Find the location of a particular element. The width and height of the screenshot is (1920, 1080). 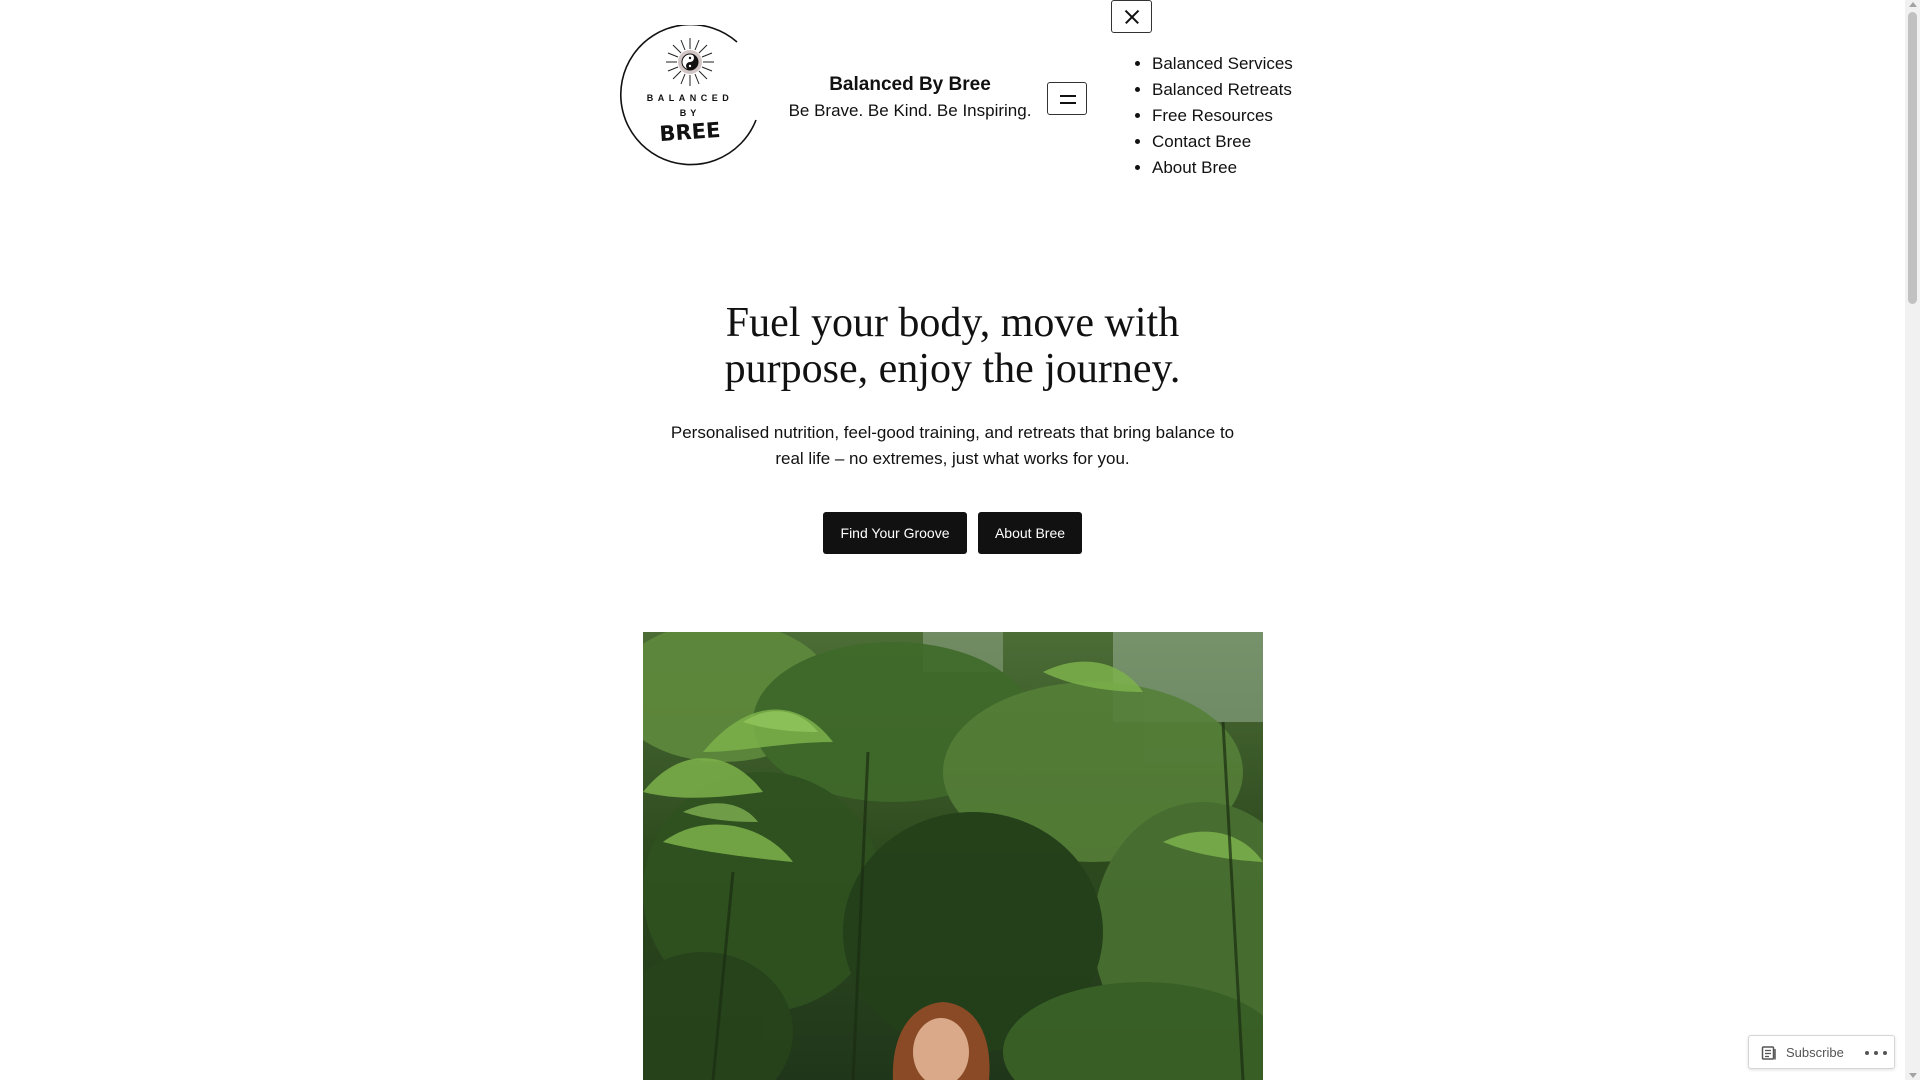

nav-item-contact-bree: Contact Bree is located at coordinates (1222, 142).